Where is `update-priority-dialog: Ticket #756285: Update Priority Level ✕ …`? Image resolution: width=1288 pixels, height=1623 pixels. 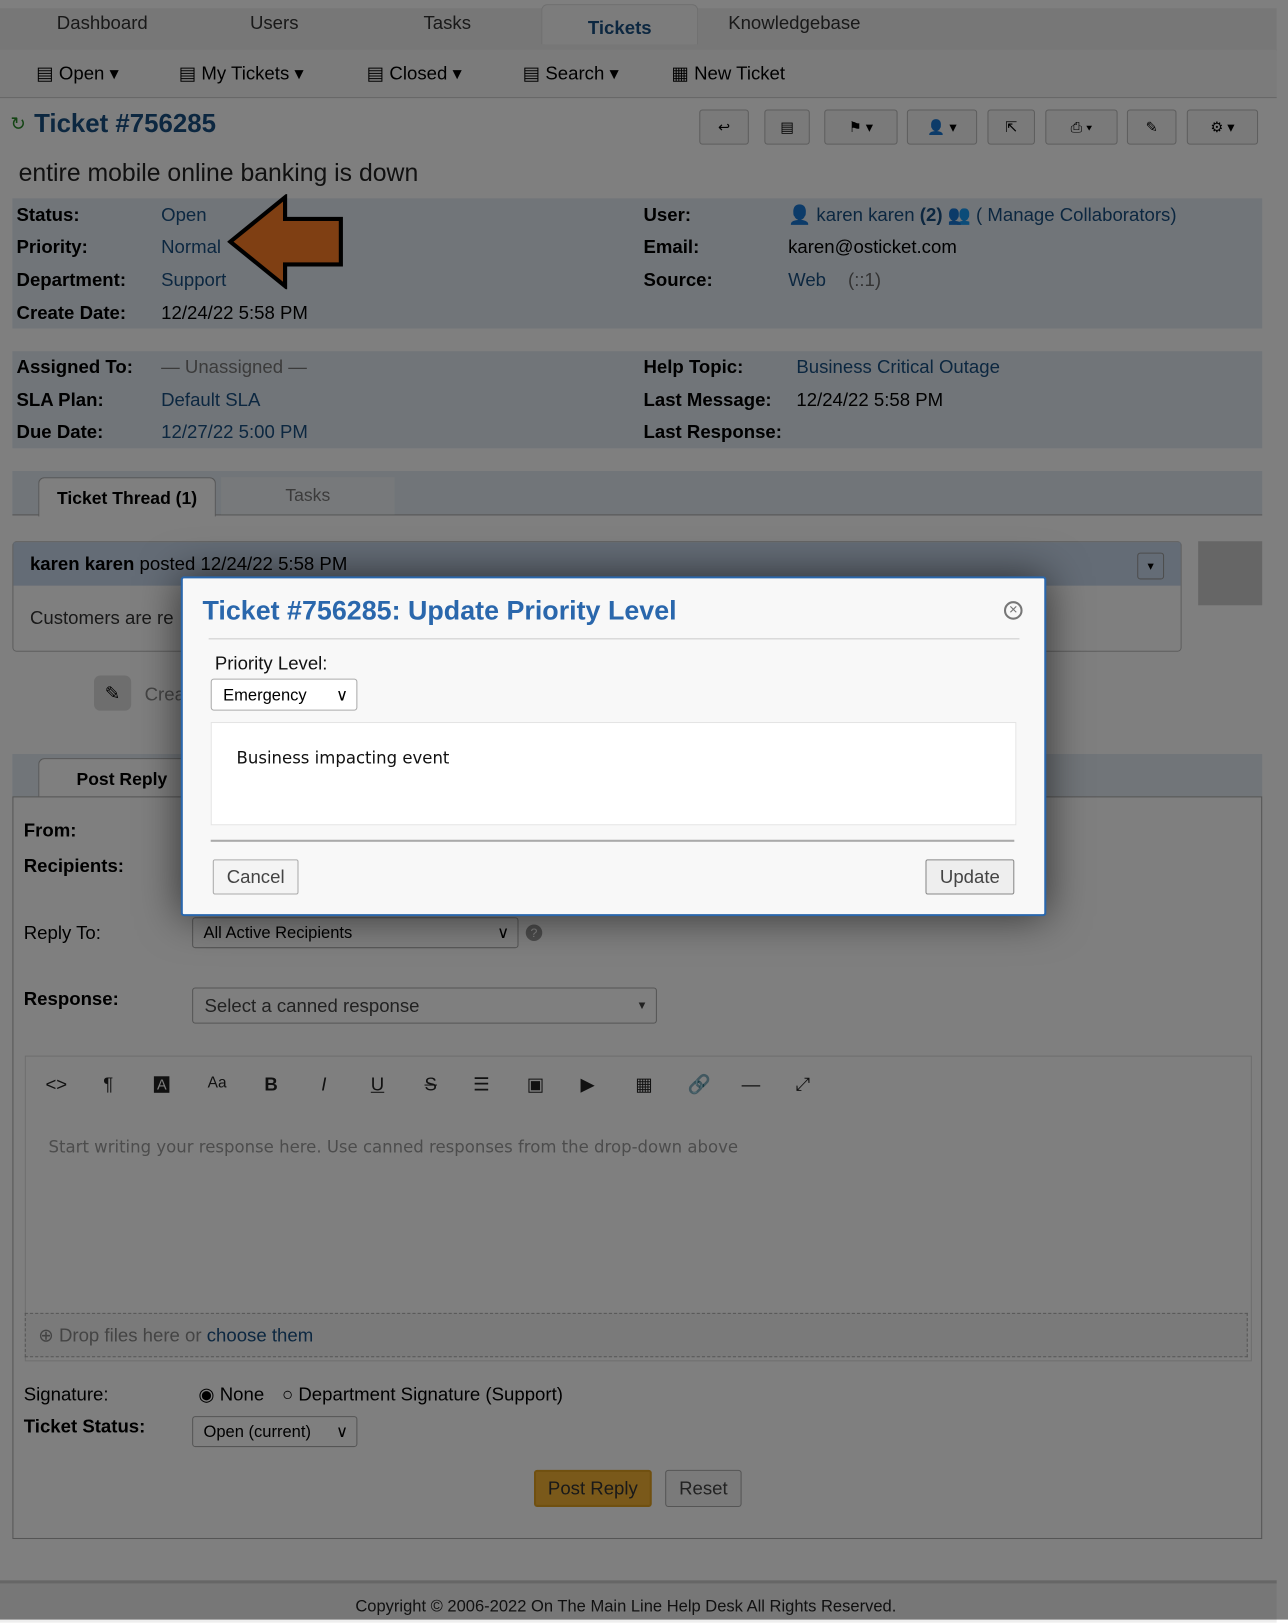 update-priority-dialog: Ticket #756285: Update Priority Level ✕ … is located at coordinates (613, 746).